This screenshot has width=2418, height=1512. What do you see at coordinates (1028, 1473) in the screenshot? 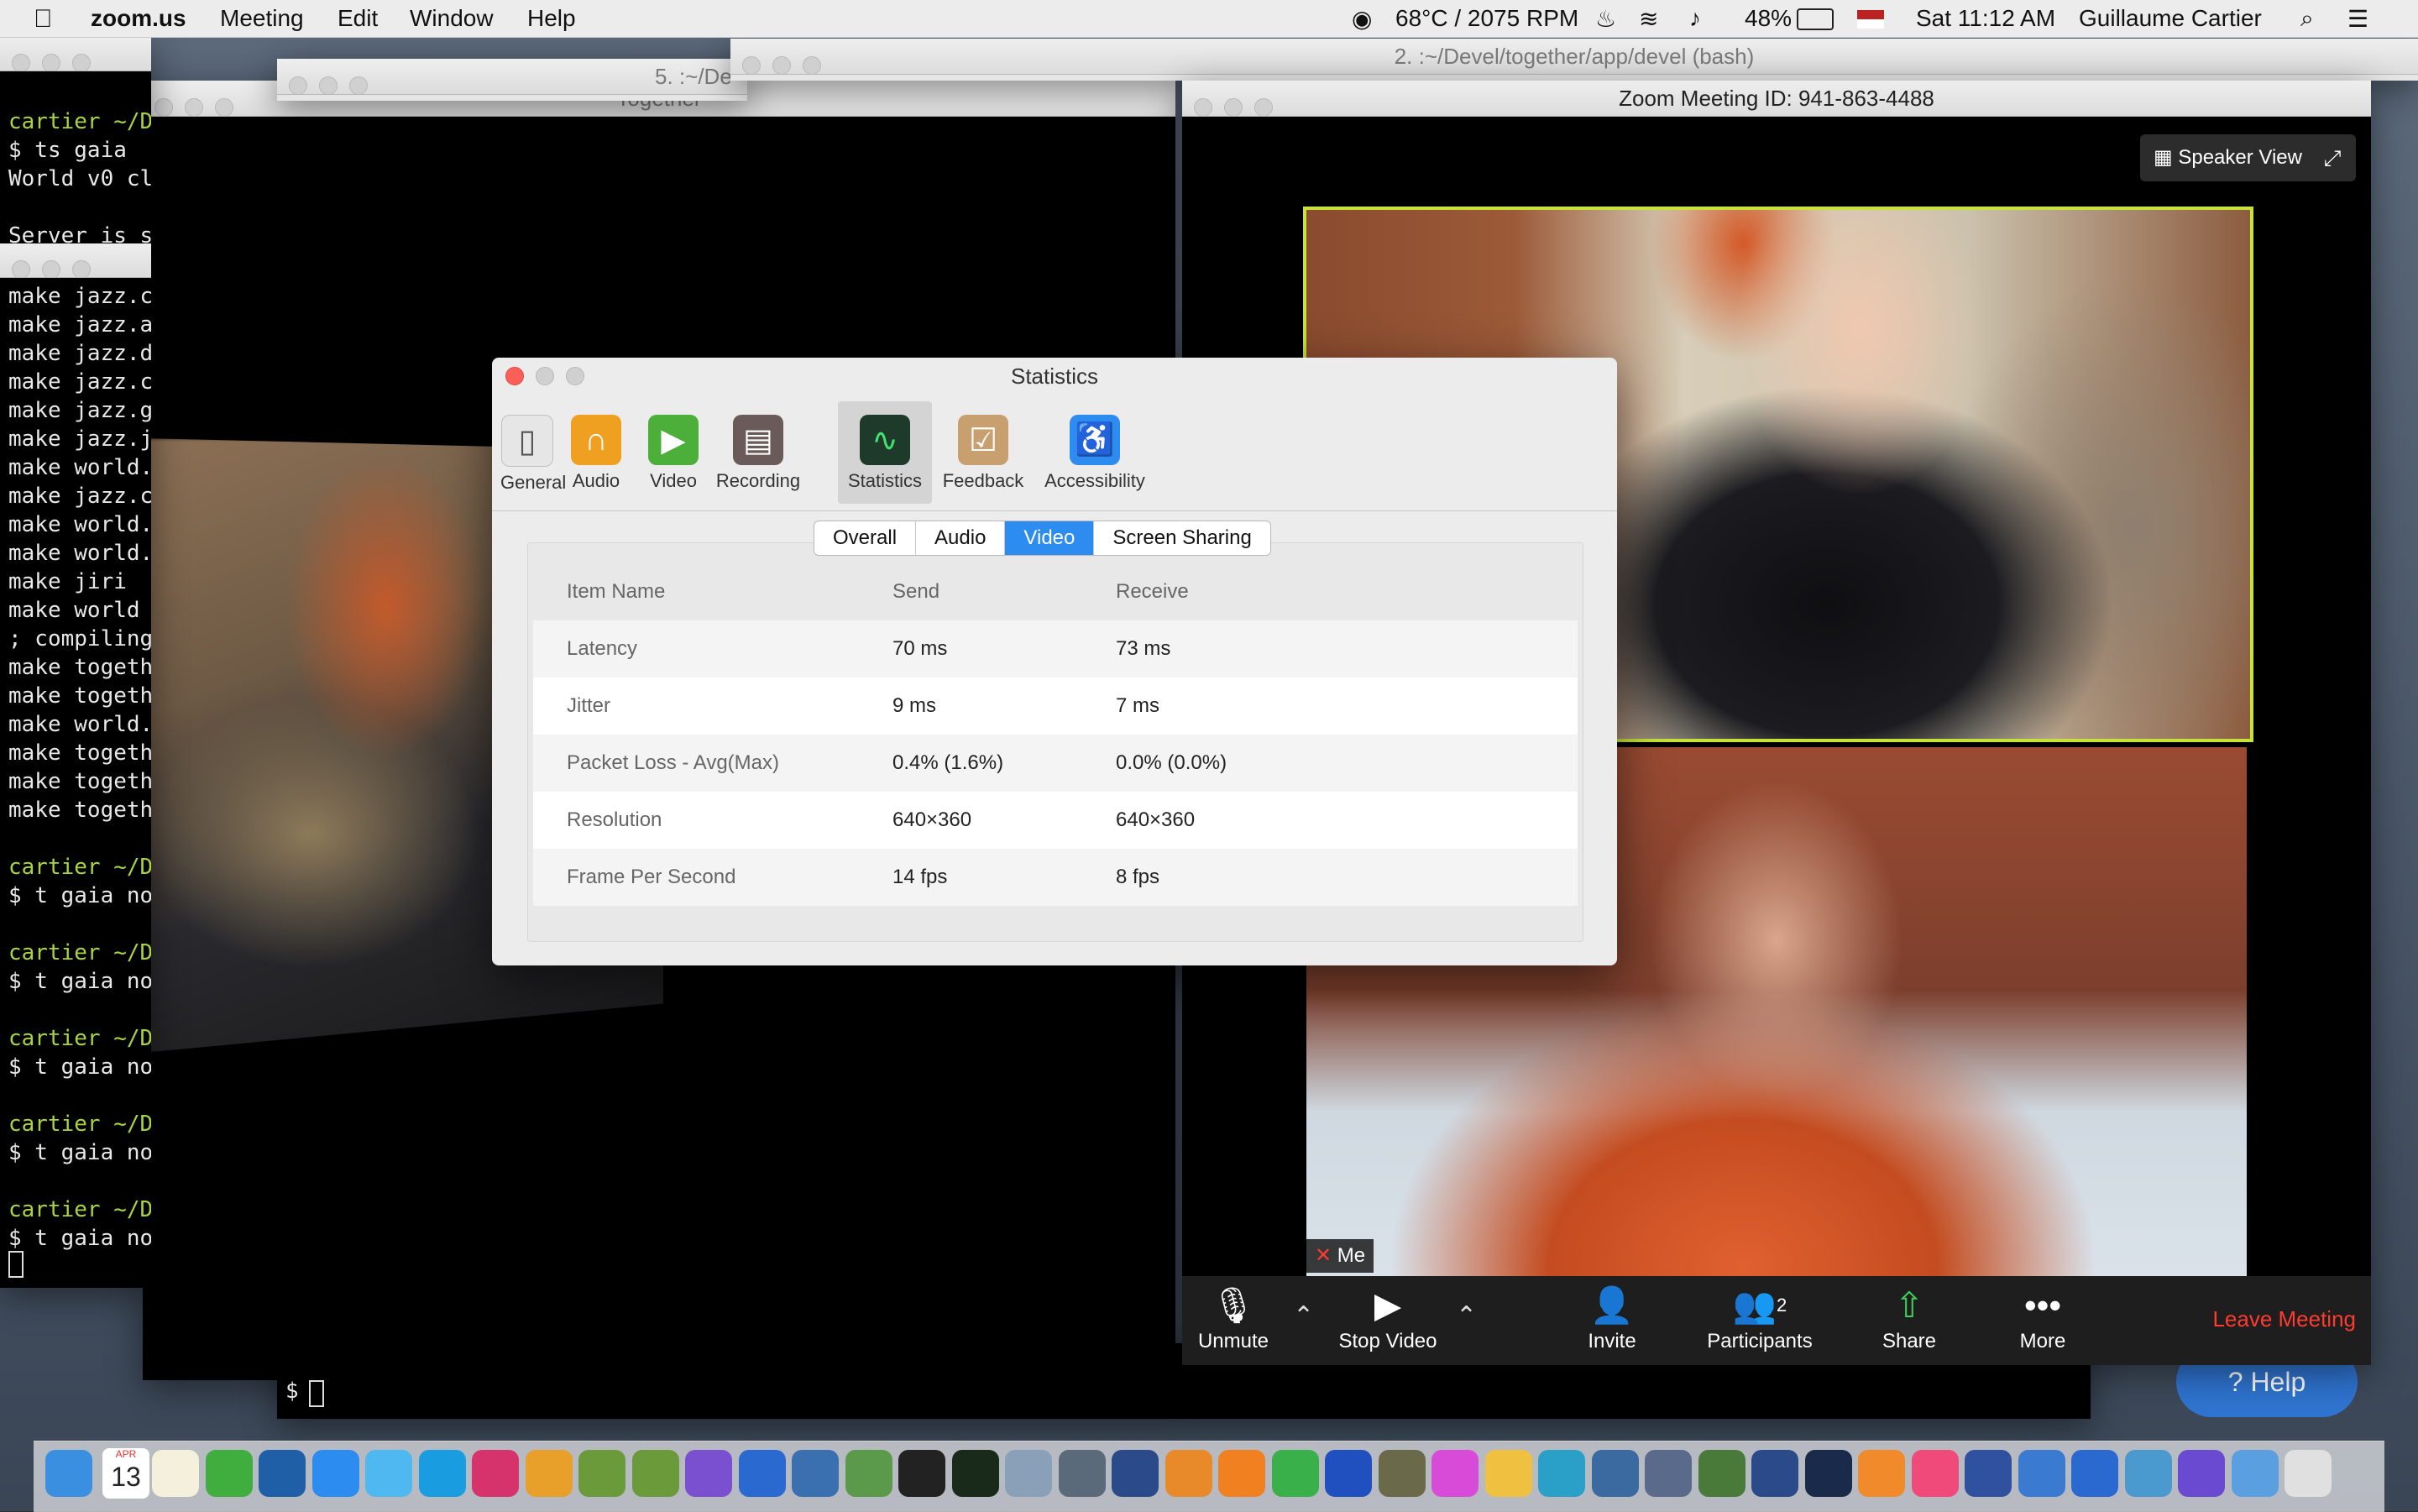
I see `preview-icon` at bounding box center [1028, 1473].